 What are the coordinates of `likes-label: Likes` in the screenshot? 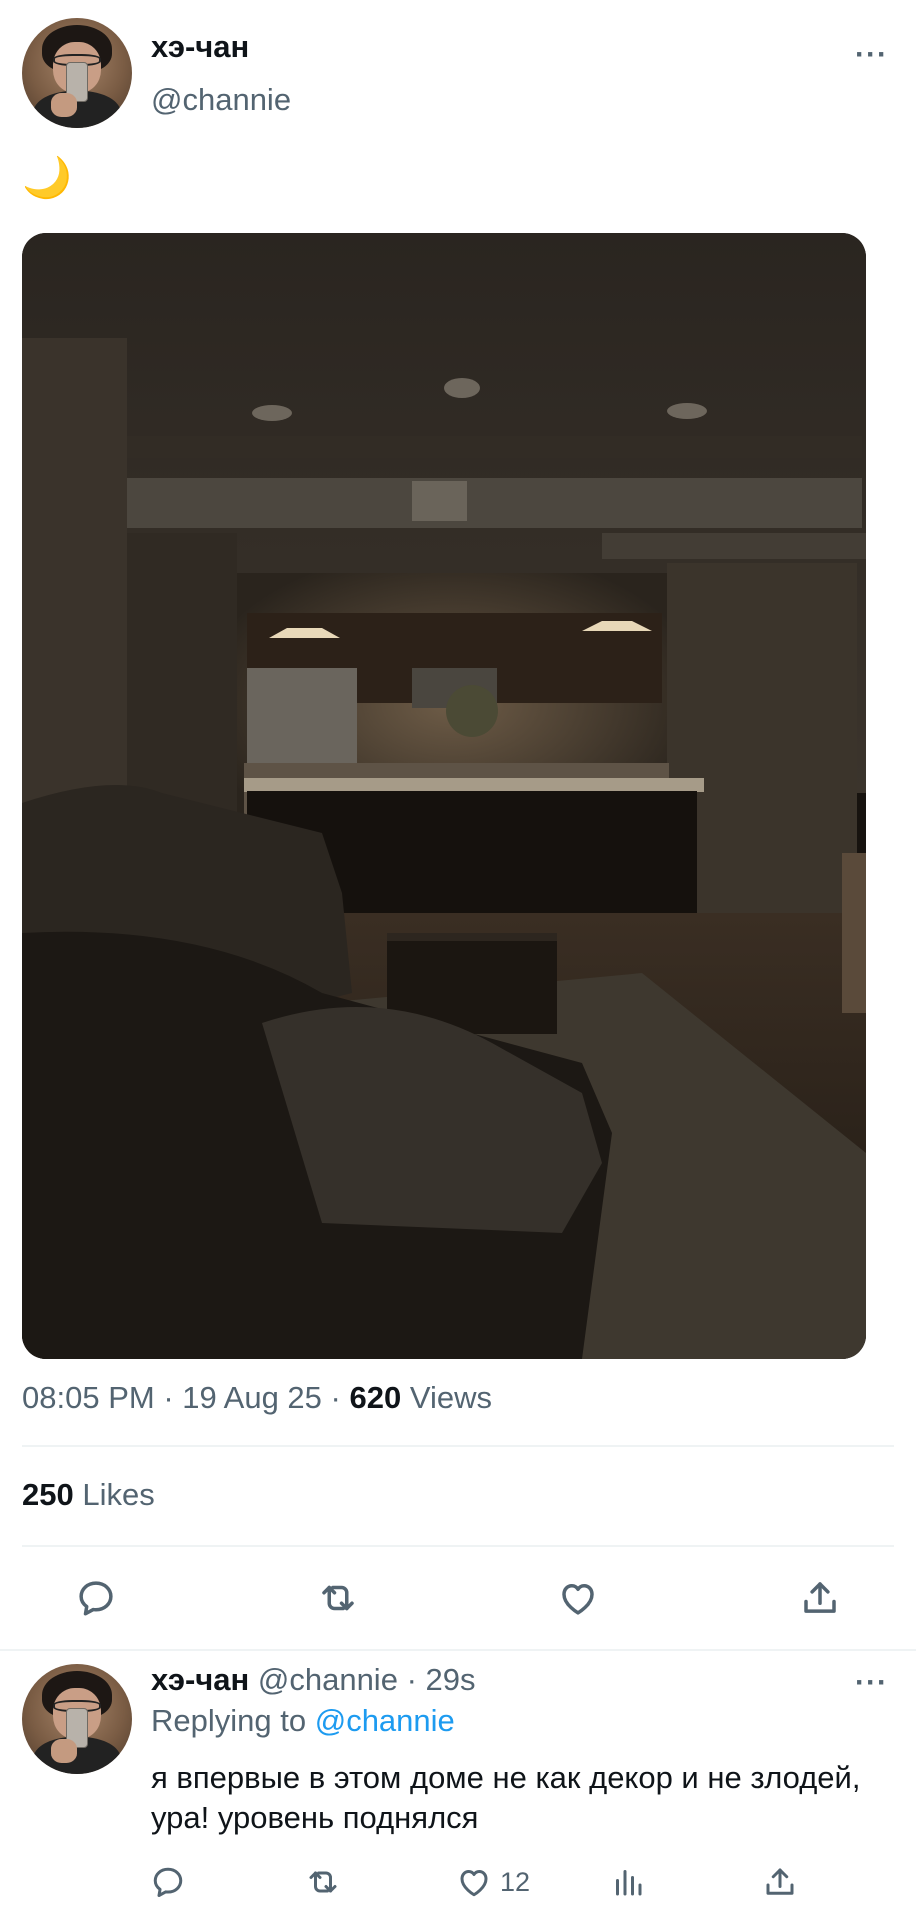 It's located at (118, 1494).